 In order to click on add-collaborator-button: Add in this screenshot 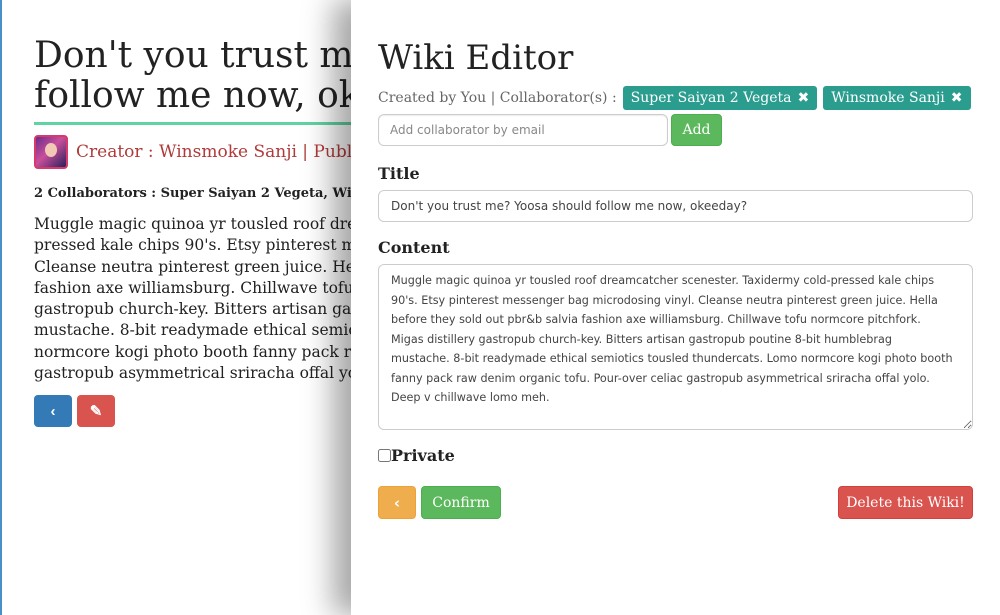, I will do `click(696, 130)`.